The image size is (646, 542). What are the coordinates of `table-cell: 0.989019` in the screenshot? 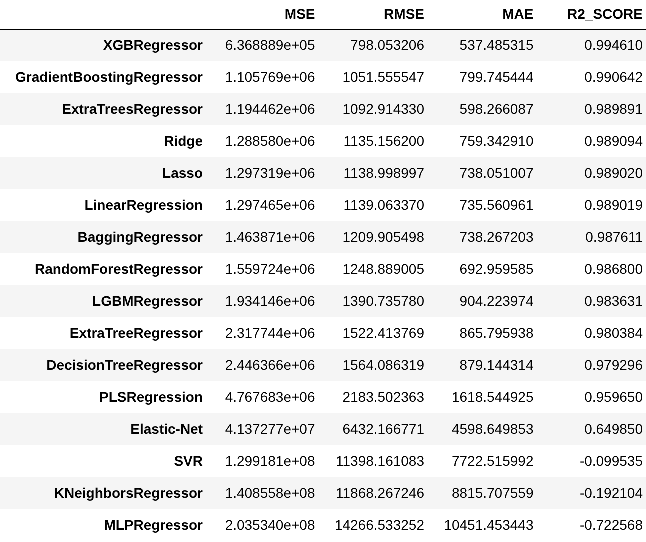 It's located at (591, 205).